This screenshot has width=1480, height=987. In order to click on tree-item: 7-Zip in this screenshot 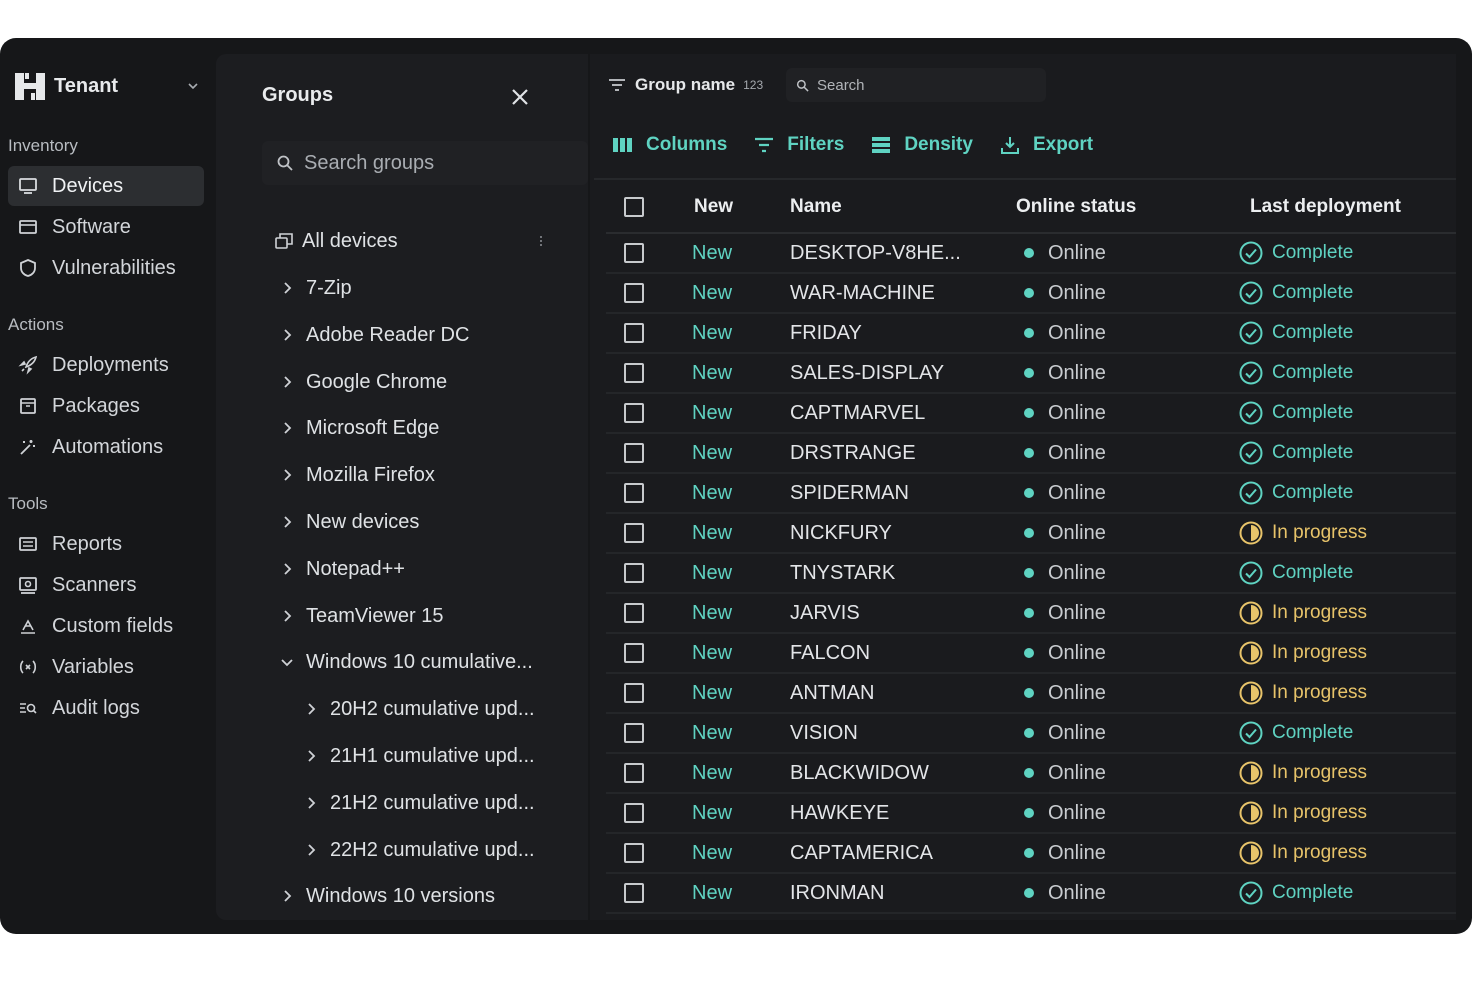, I will do `click(316, 288)`.